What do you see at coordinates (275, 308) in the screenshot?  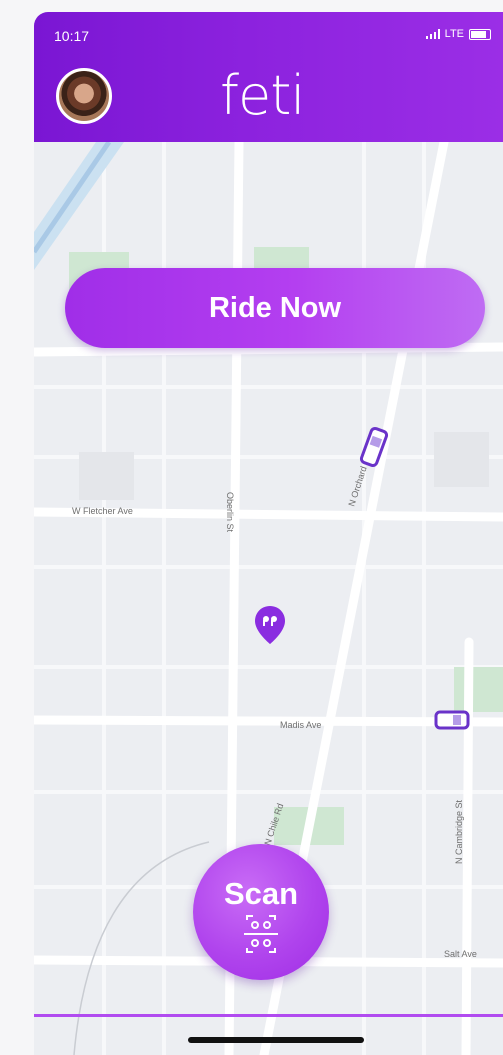 I see `ride-now-button: Ride Now` at bounding box center [275, 308].